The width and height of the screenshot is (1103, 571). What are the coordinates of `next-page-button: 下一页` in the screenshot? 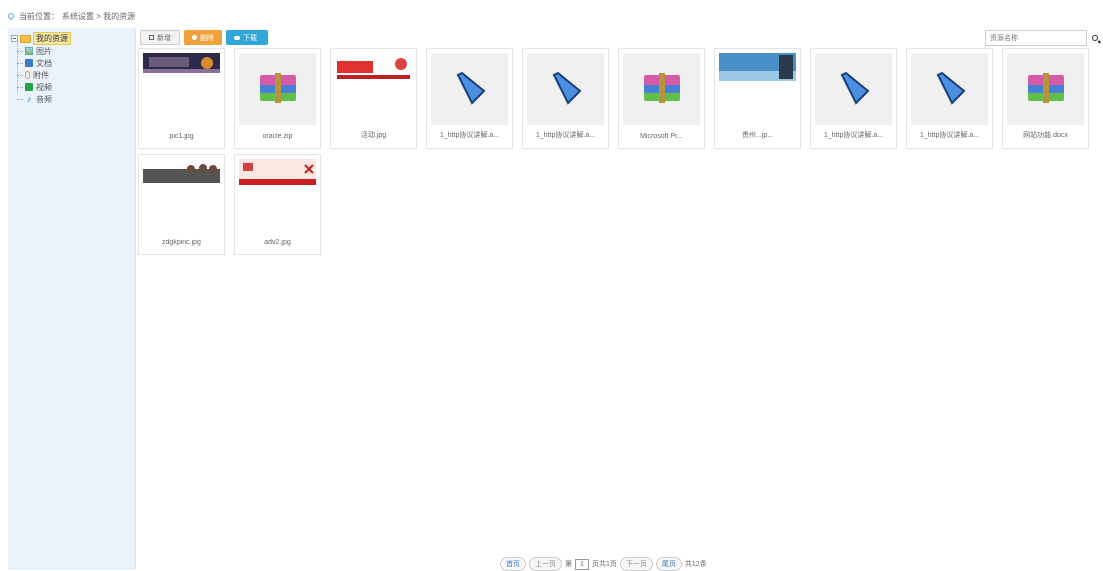 It's located at (636, 564).